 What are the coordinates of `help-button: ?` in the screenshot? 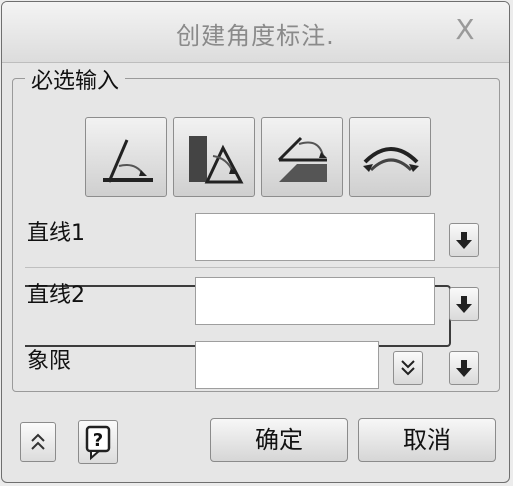 It's located at (98, 442).